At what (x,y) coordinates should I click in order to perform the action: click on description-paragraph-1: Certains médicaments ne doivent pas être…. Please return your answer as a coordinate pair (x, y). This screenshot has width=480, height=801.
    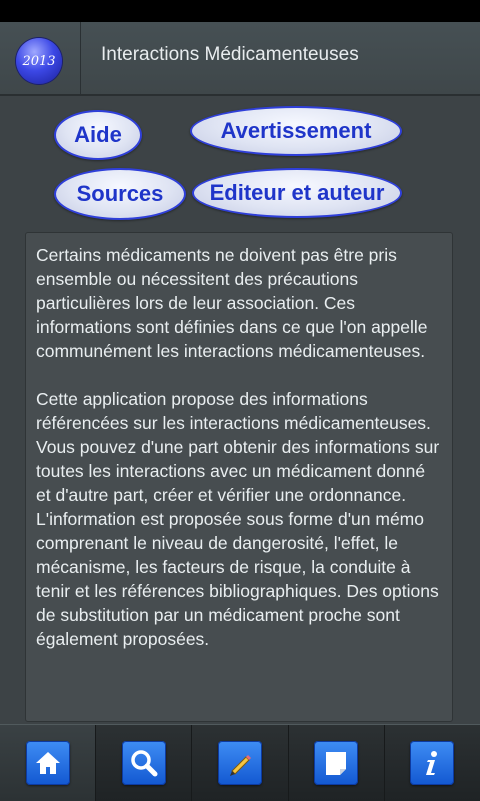
    Looking at the image, I should click on (232, 303).